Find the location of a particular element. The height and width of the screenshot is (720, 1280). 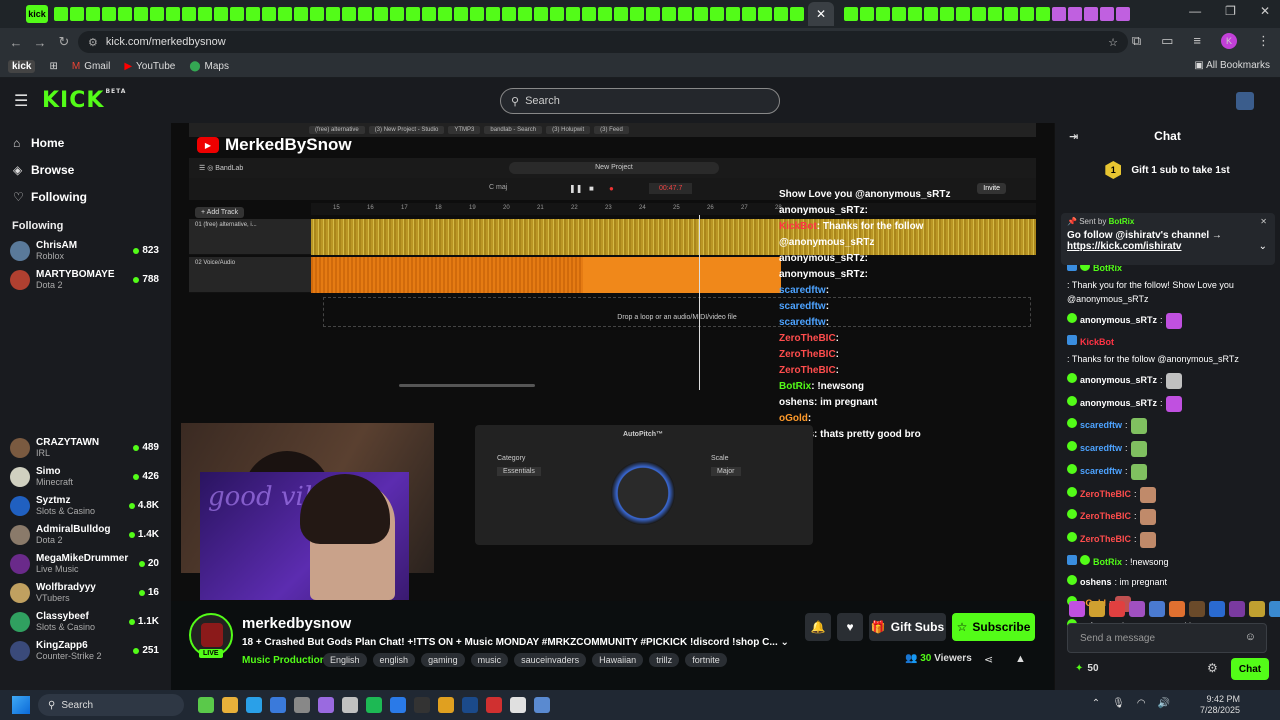

follow-heart-button: ♥ is located at coordinates (850, 627).